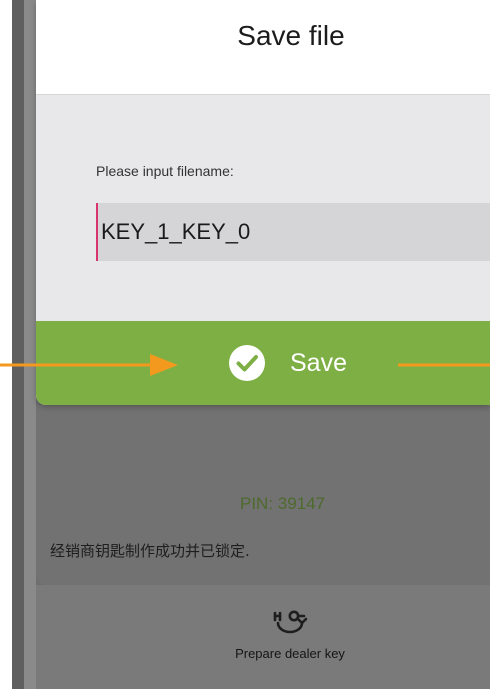 The image size is (490, 689). I want to click on prepare-dealer-key-label: Prepare dealer key, so click(290, 653).